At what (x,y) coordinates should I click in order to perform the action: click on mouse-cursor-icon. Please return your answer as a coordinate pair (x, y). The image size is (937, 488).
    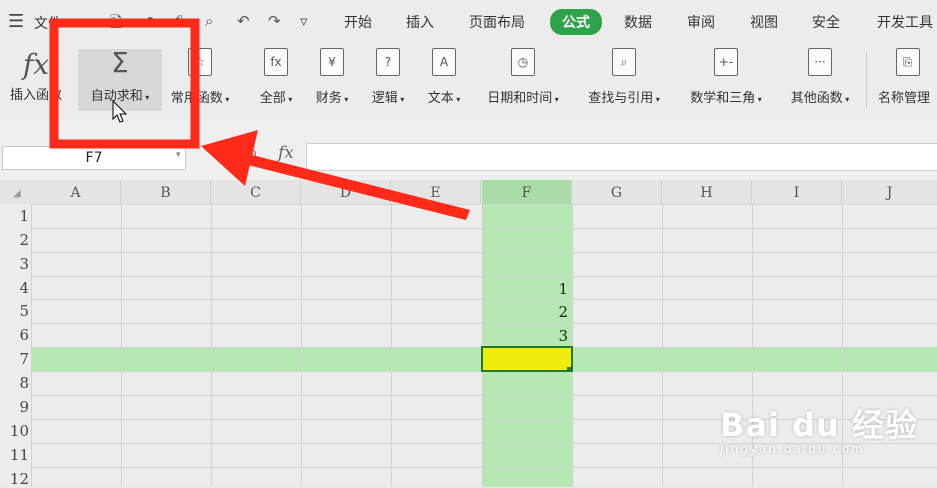
    Looking at the image, I should click on (120, 111).